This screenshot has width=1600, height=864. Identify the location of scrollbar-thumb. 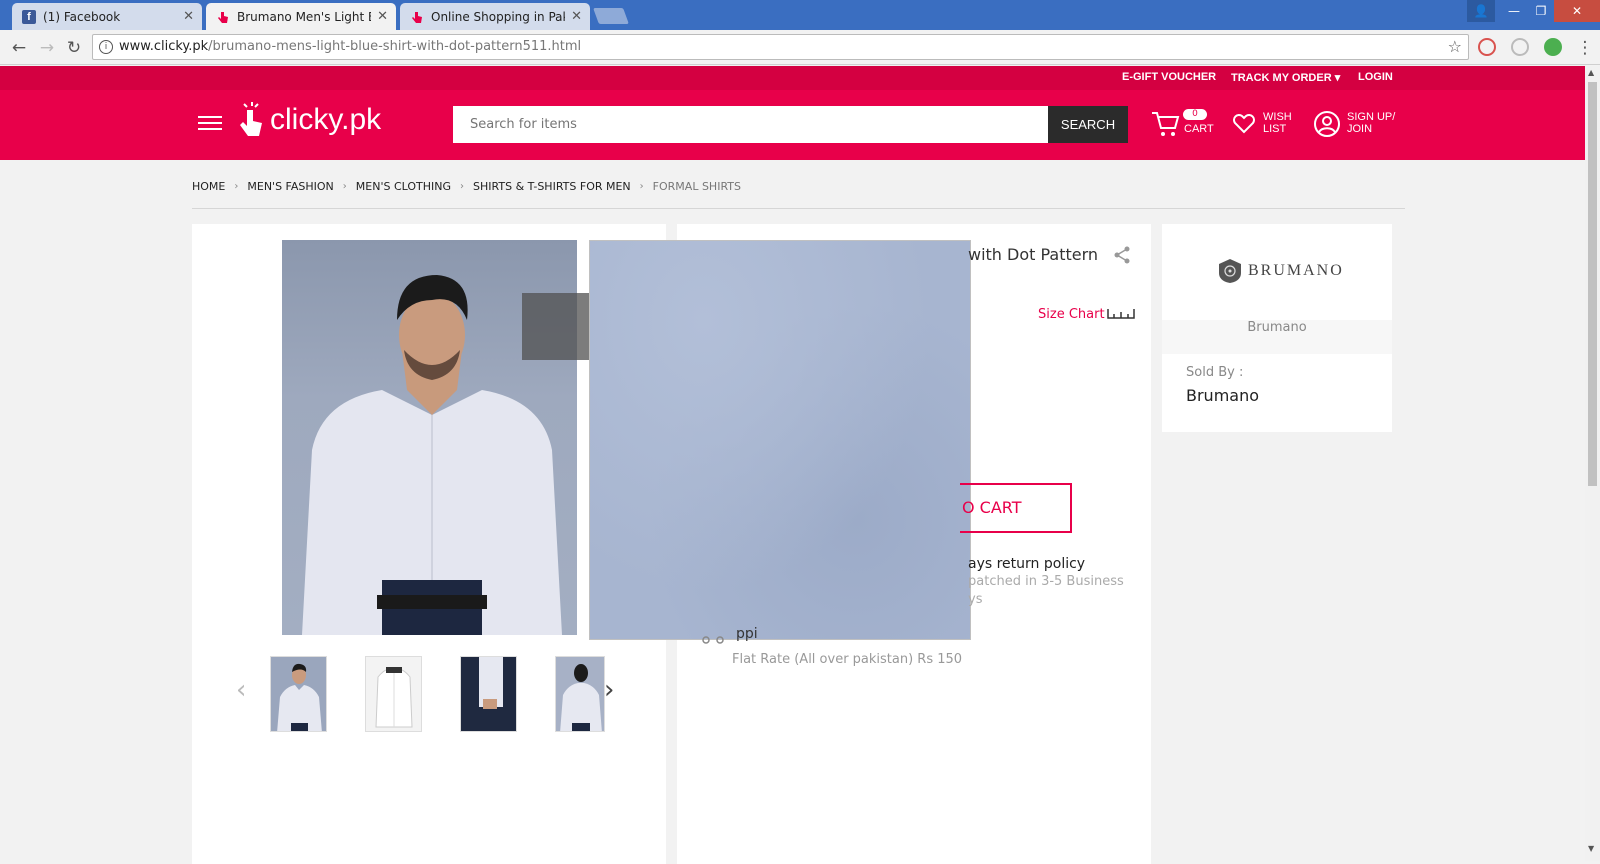
(1592, 284).